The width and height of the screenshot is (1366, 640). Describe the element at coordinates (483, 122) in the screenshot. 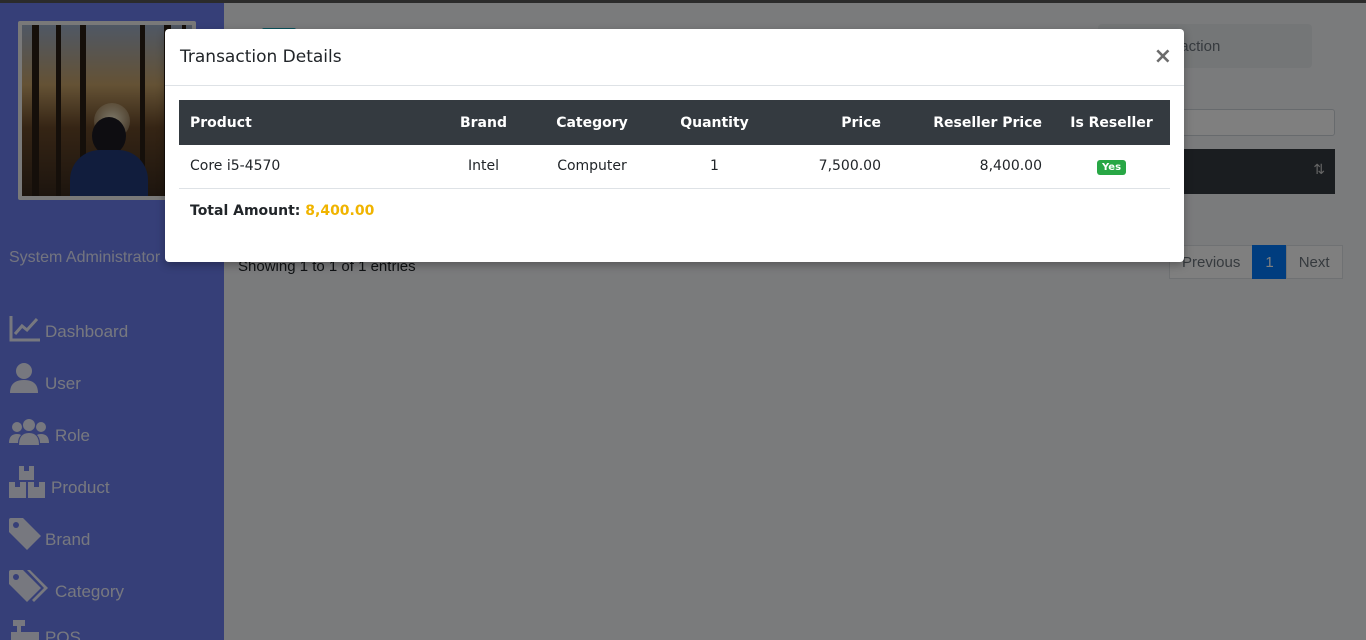

I see `column-header-brand: Brand` at that location.